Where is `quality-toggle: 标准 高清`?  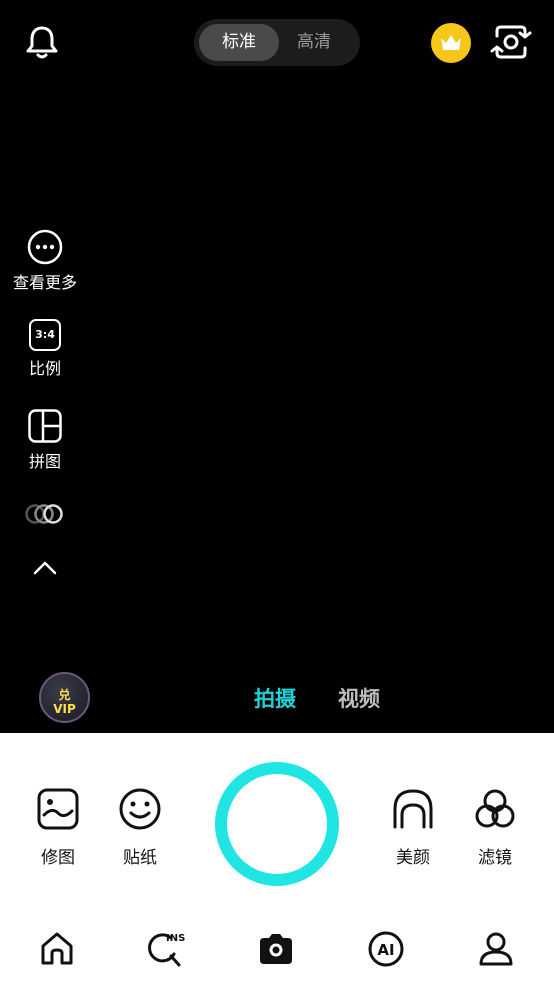 quality-toggle: 标准 高清 is located at coordinates (277, 42).